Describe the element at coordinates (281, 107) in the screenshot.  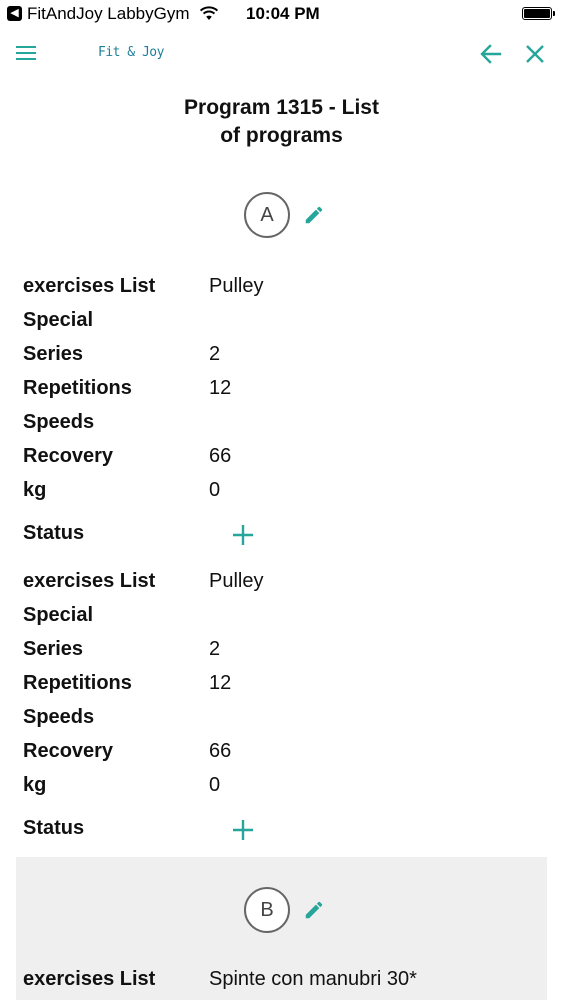
I see `page-title-line-1: Program 1315 - List` at that location.